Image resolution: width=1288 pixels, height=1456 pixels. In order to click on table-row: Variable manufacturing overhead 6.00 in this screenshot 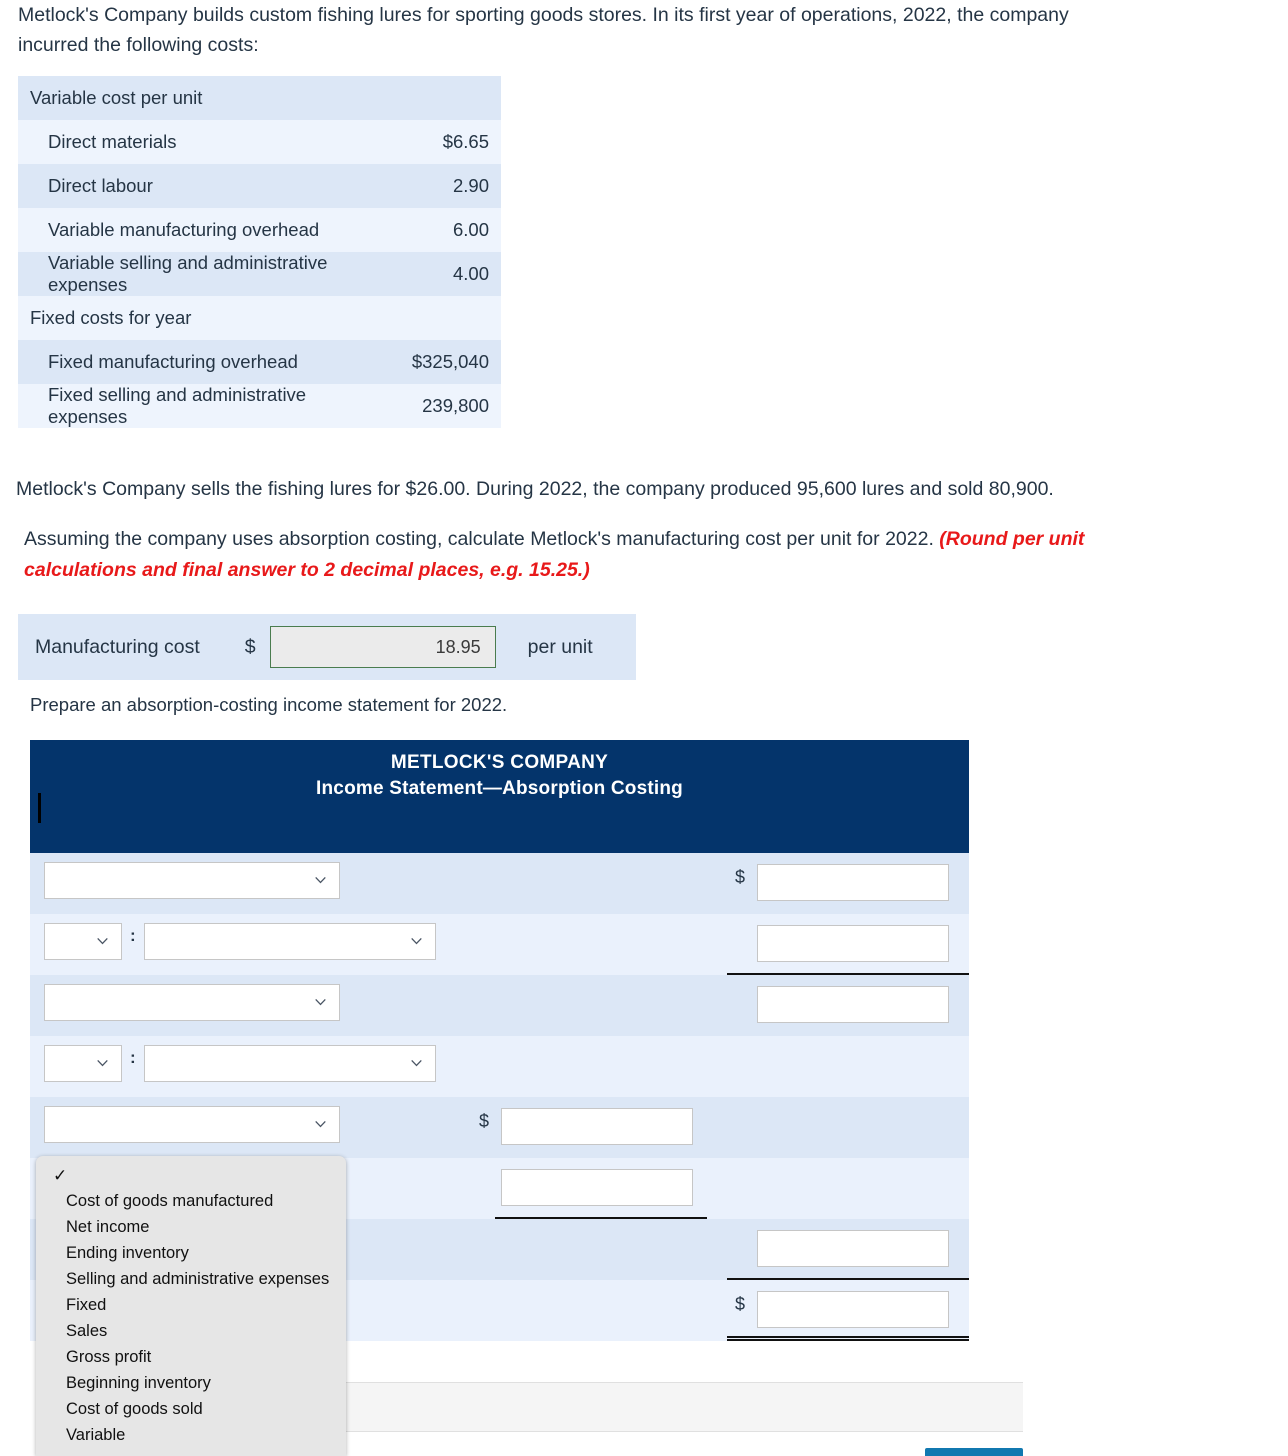, I will do `click(259, 230)`.